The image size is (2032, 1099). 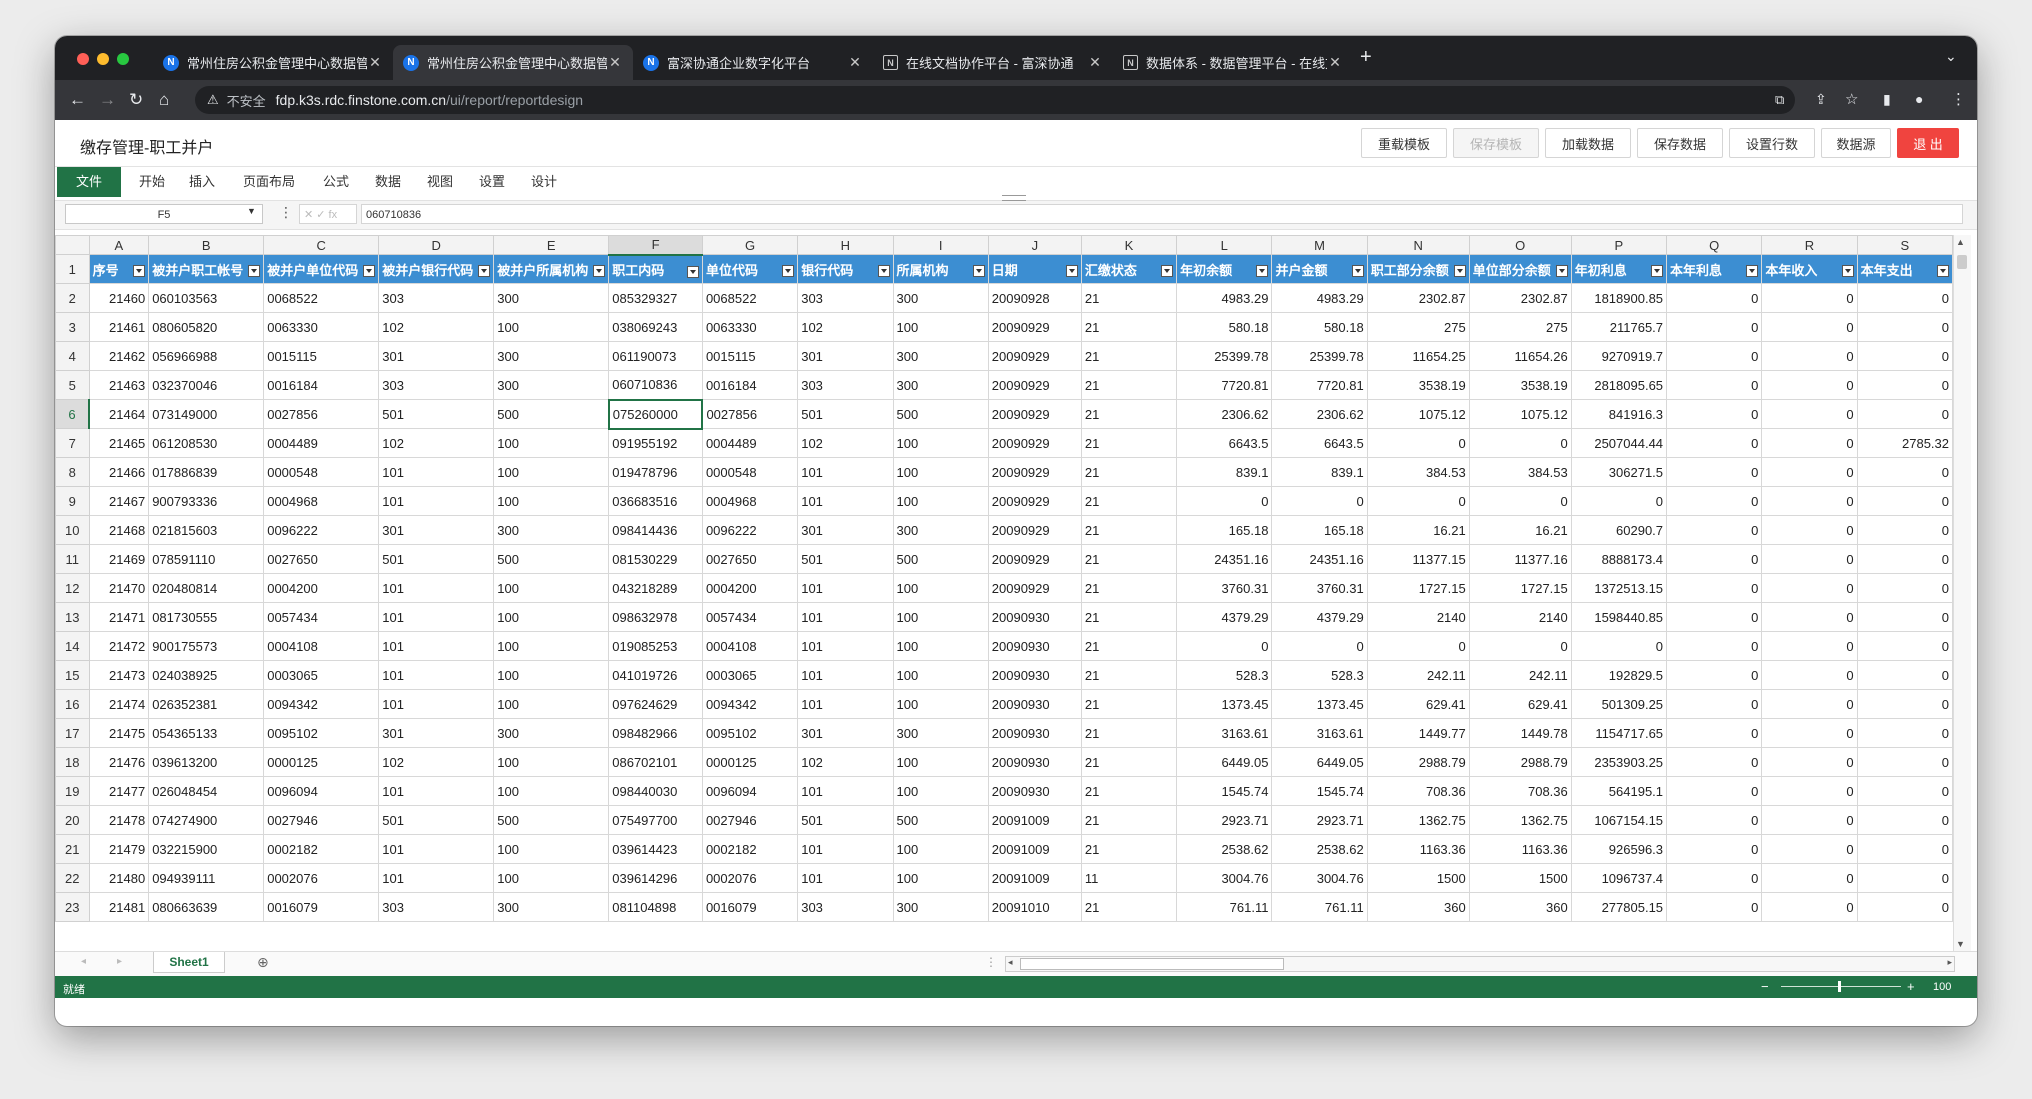 What do you see at coordinates (1129, 269) in the screenshot?
I see `table-header-cell: 汇缴状态` at bounding box center [1129, 269].